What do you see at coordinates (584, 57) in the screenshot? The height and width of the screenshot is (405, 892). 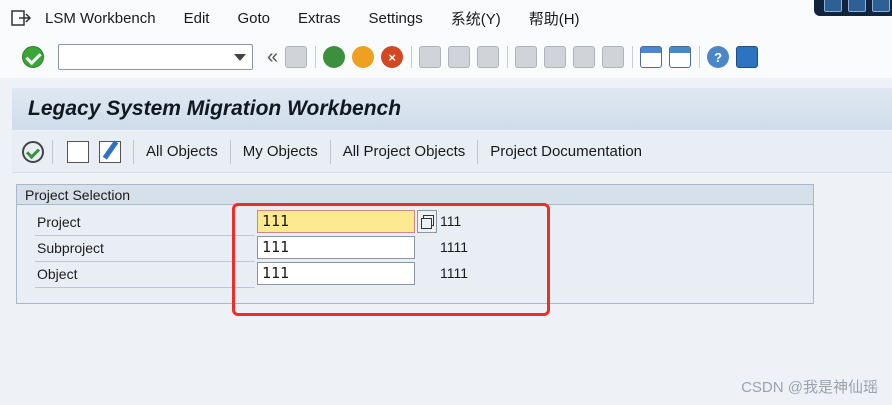 I see `next-page-icon` at bounding box center [584, 57].